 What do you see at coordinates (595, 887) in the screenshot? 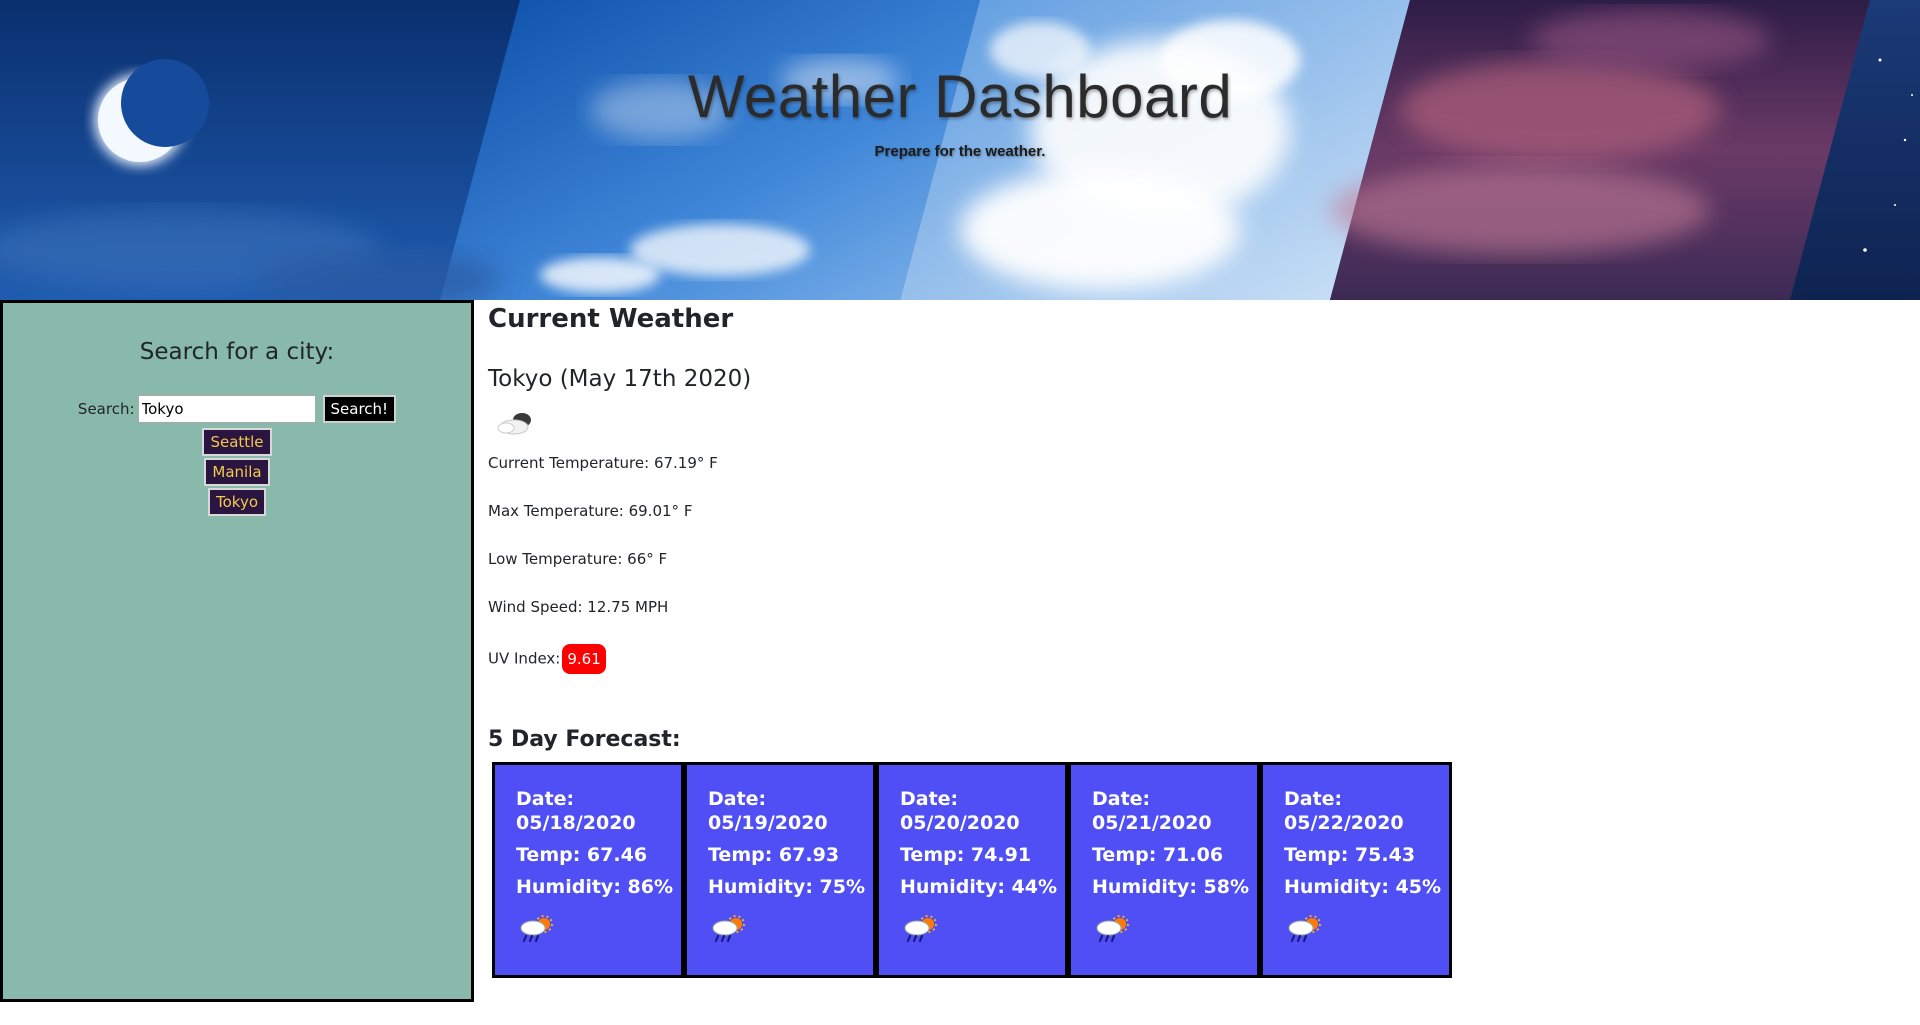
I see `forecast-humidity: Humidity: 86%` at bounding box center [595, 887].